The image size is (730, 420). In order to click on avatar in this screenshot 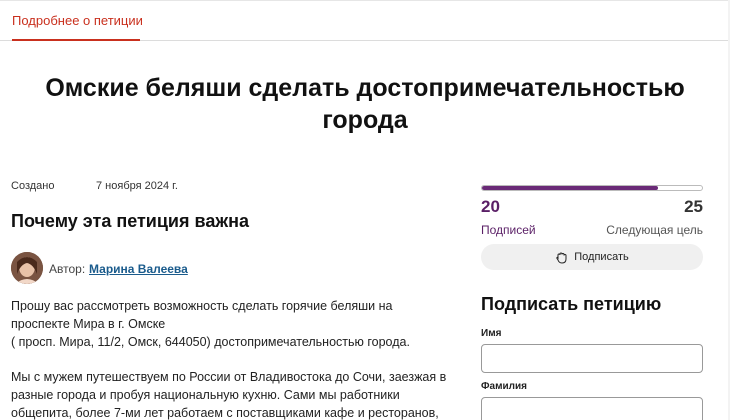, I will do `click(27, 268)`.